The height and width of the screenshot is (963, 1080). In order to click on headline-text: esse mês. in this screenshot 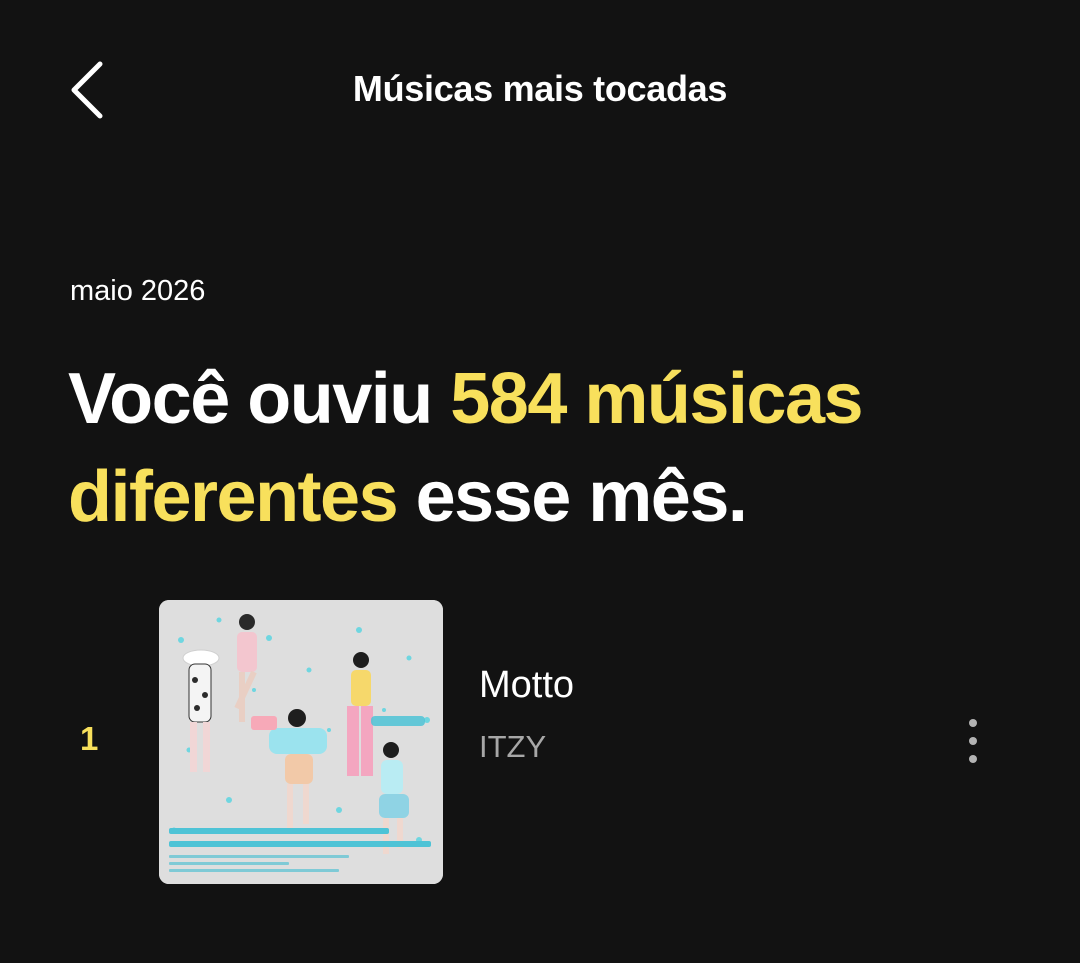, I will do `click(572, 497)`.